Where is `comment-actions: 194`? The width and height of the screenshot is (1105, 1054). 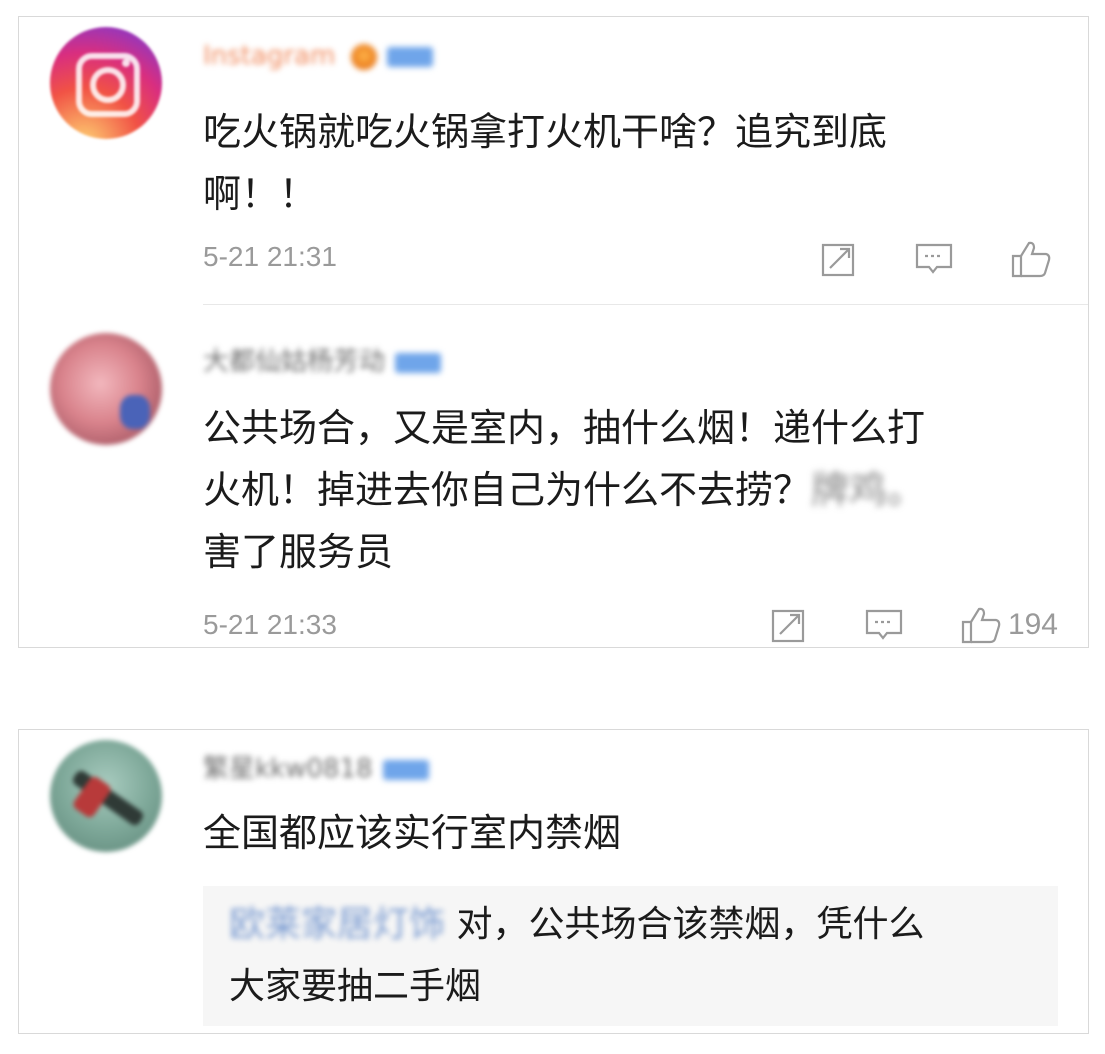 comment-actions: 194 is located at coordinates (914, 625).